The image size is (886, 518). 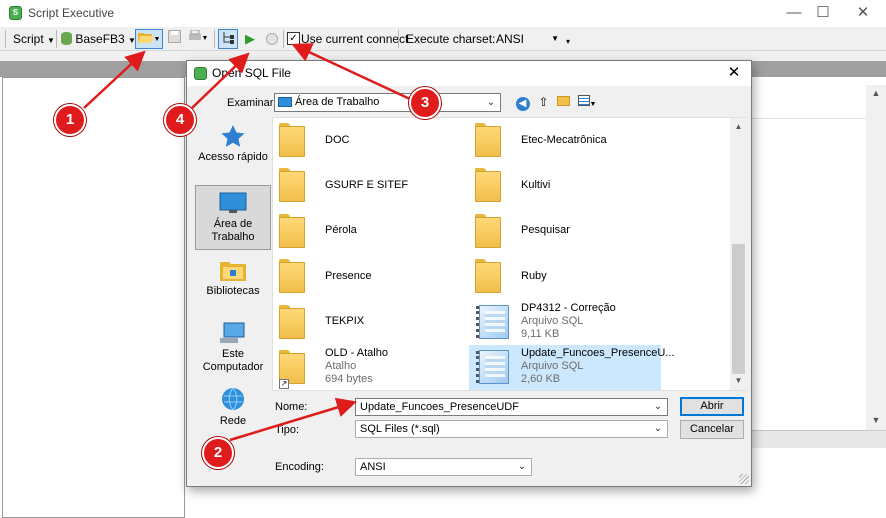 I want to click on print-button: ▼, so click(x=198, y=39).